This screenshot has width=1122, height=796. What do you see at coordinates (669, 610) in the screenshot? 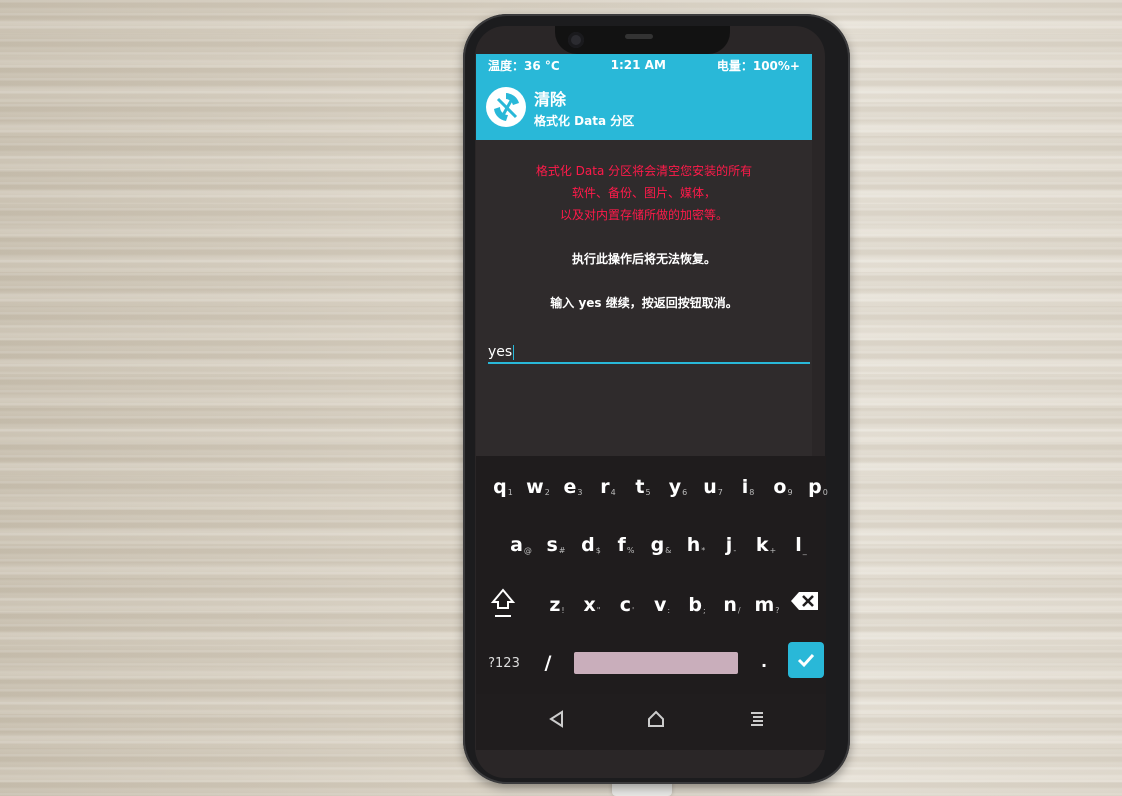
I see `key-alt-label: :` at bounding box center [669, 610].